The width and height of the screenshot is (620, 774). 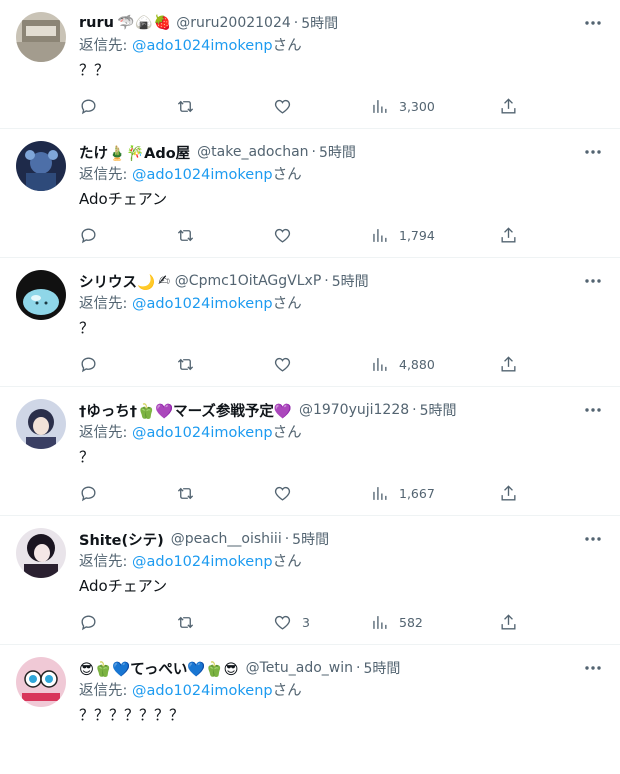 I want to click on slime-avatar-icon, so click(x=41, y=295).